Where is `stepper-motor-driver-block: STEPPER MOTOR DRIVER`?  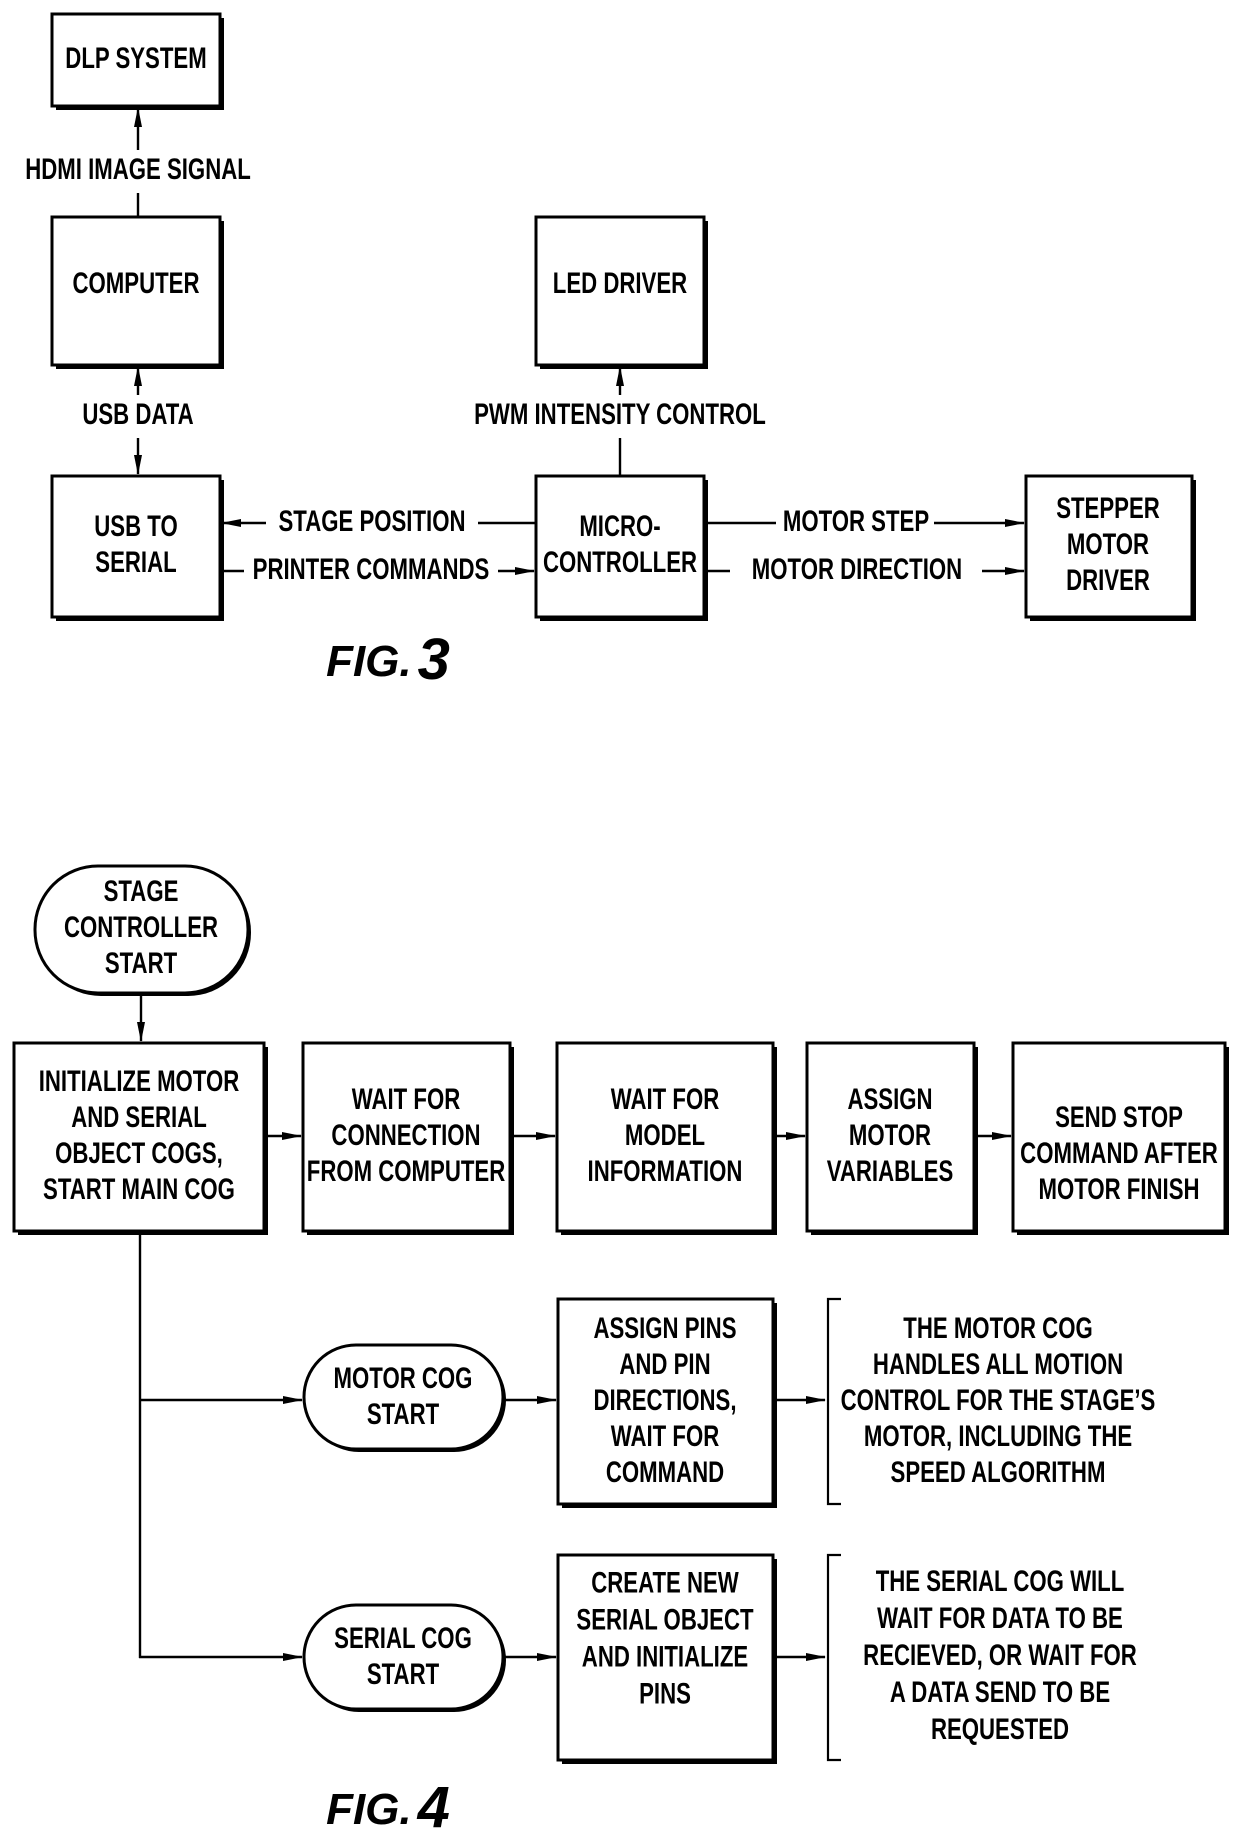
stepper-motor-driver-block: STEPPER MOTOR DRIVER is located at coordinates (1110, 547).